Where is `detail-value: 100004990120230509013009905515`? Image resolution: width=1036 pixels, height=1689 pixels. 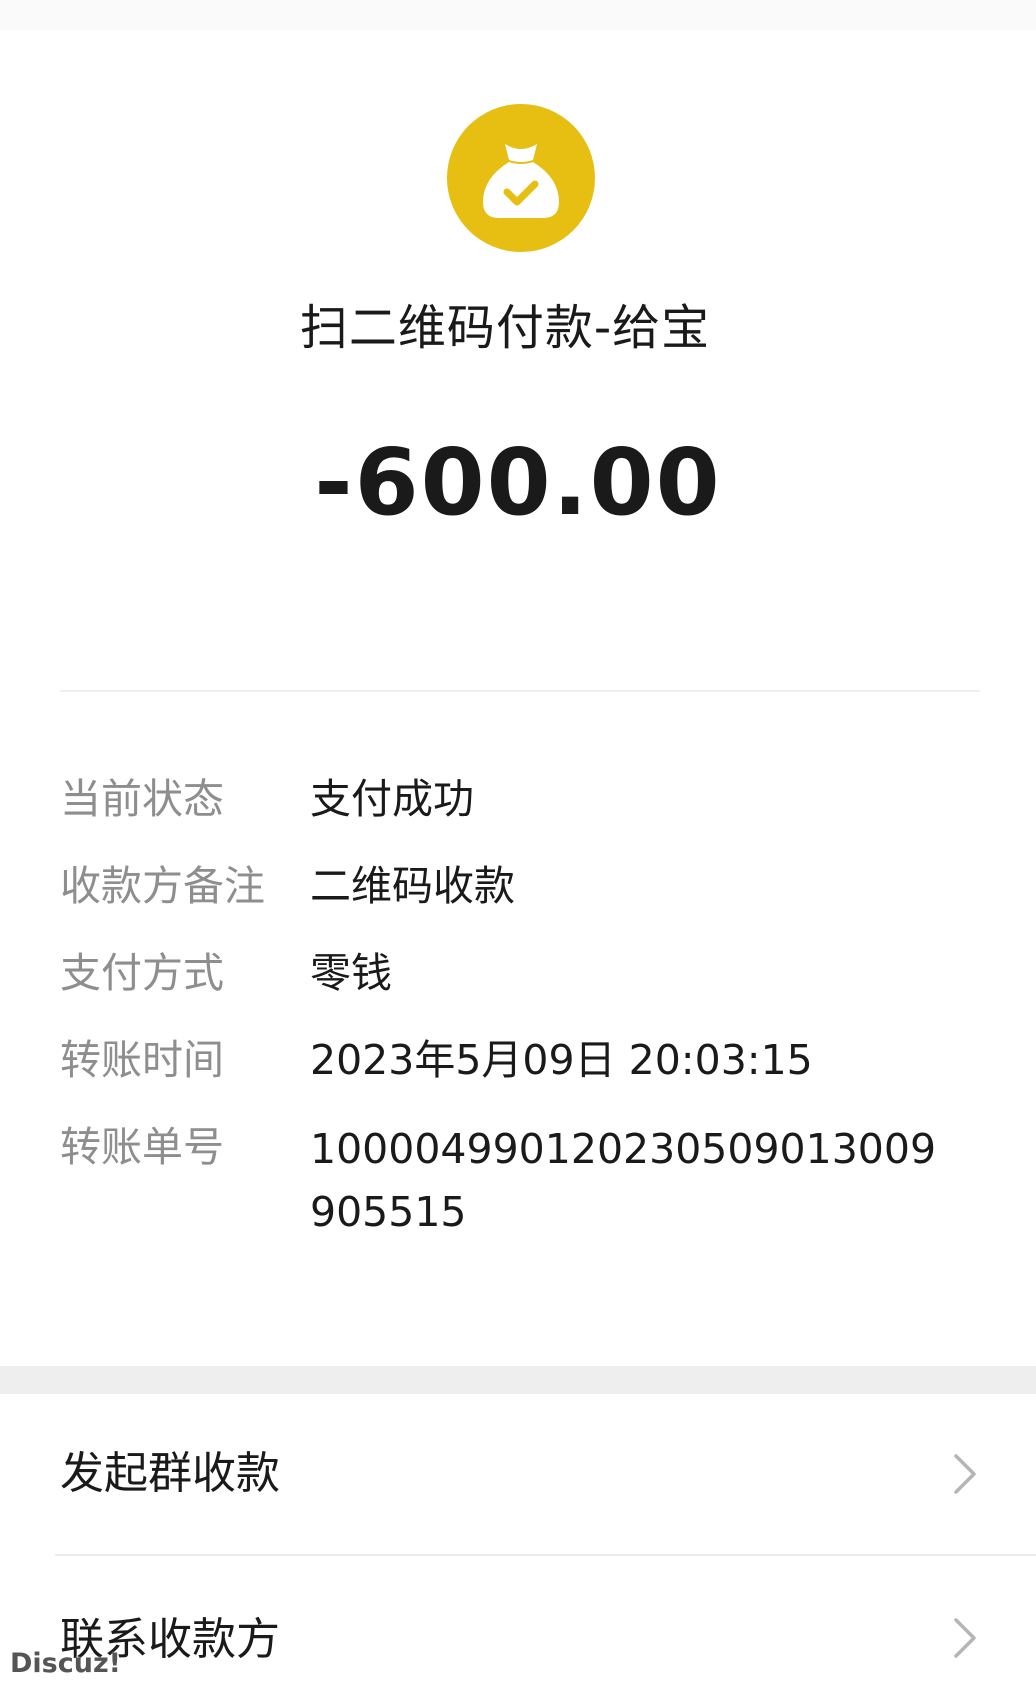 detail-value: 100004990120230509013009905515 is located at coordinates (625, 1181).